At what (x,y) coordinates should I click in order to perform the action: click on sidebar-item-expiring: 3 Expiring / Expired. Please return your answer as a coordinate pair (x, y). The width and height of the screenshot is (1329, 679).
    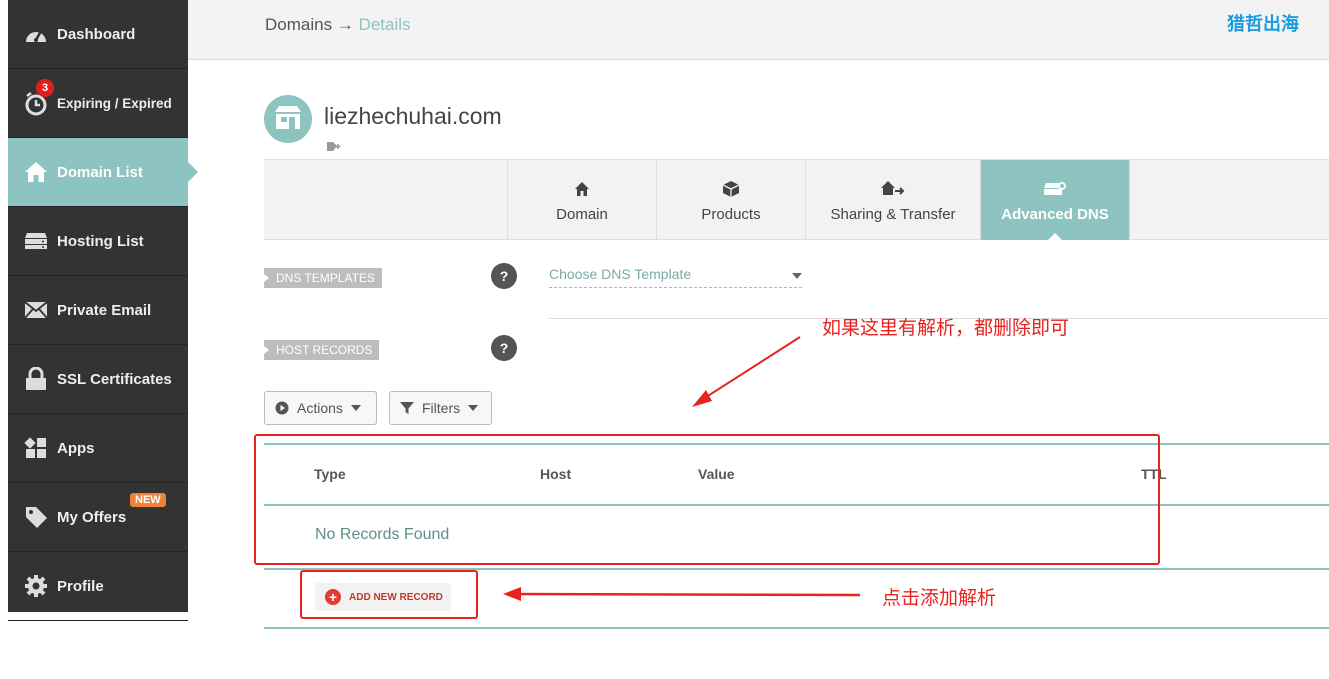
    Looking at the image, I should click on (98, 103).